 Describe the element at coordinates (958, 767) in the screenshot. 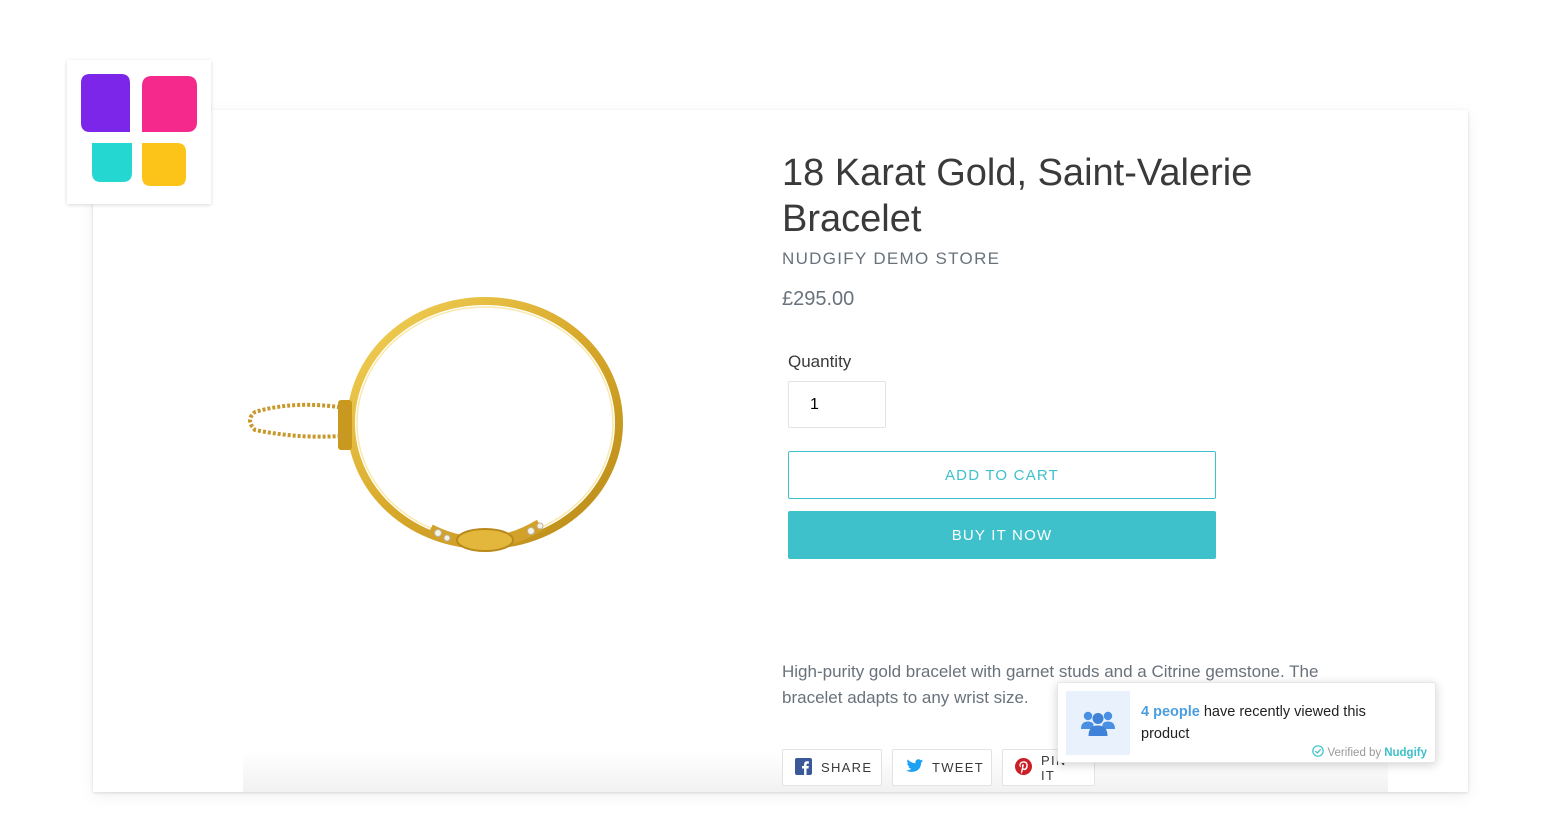

I see `share-twitter-label: TWEET` at that location.